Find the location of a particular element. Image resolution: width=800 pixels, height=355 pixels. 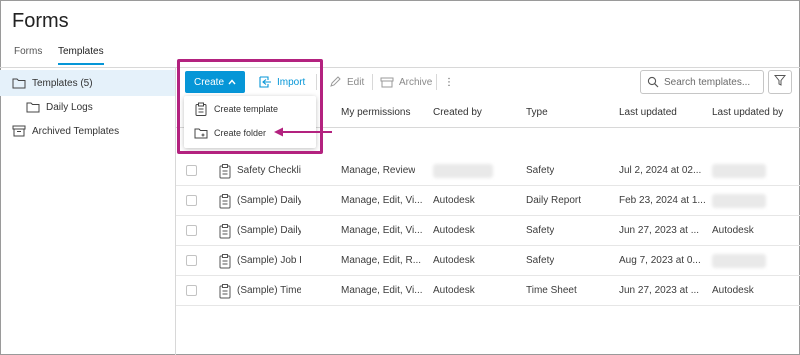

search-icon is located at coordinates (653, 82).